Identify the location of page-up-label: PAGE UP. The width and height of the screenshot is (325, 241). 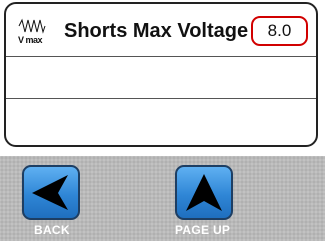
(203, 230).